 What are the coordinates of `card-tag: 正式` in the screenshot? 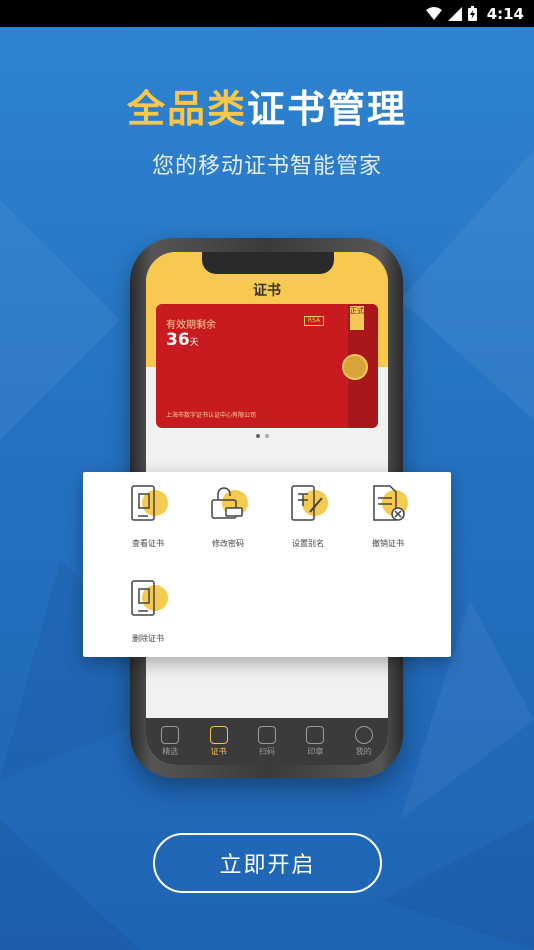 It's located at (357, 318).